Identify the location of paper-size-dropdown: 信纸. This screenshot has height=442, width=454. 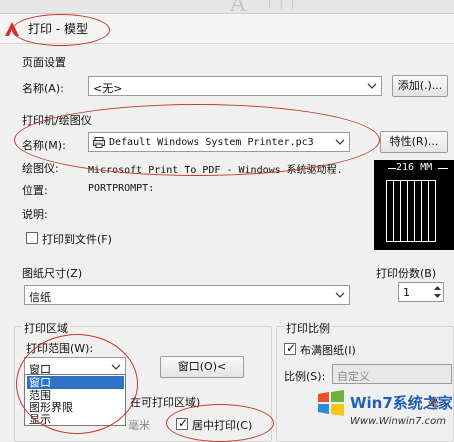
(187, 295).